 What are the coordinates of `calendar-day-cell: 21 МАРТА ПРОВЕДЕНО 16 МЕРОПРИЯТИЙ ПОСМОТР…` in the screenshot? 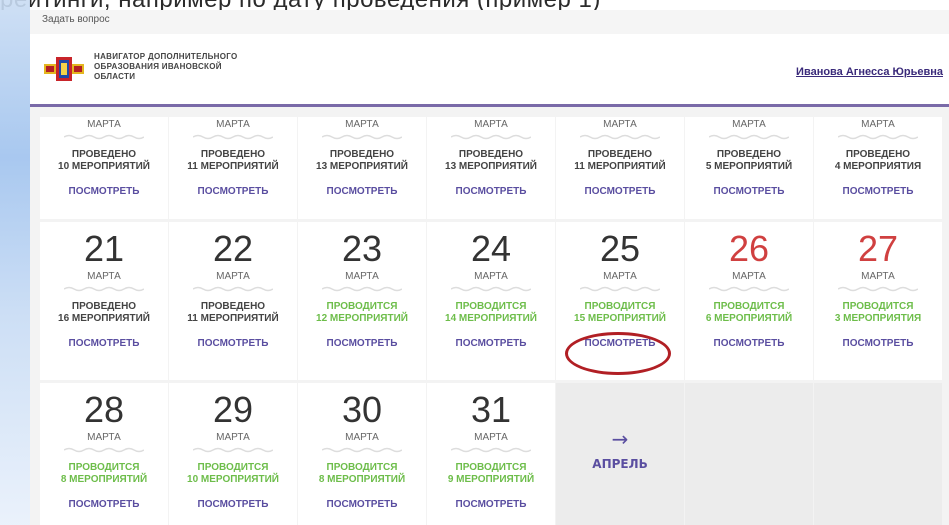 It's located at (104, 301).